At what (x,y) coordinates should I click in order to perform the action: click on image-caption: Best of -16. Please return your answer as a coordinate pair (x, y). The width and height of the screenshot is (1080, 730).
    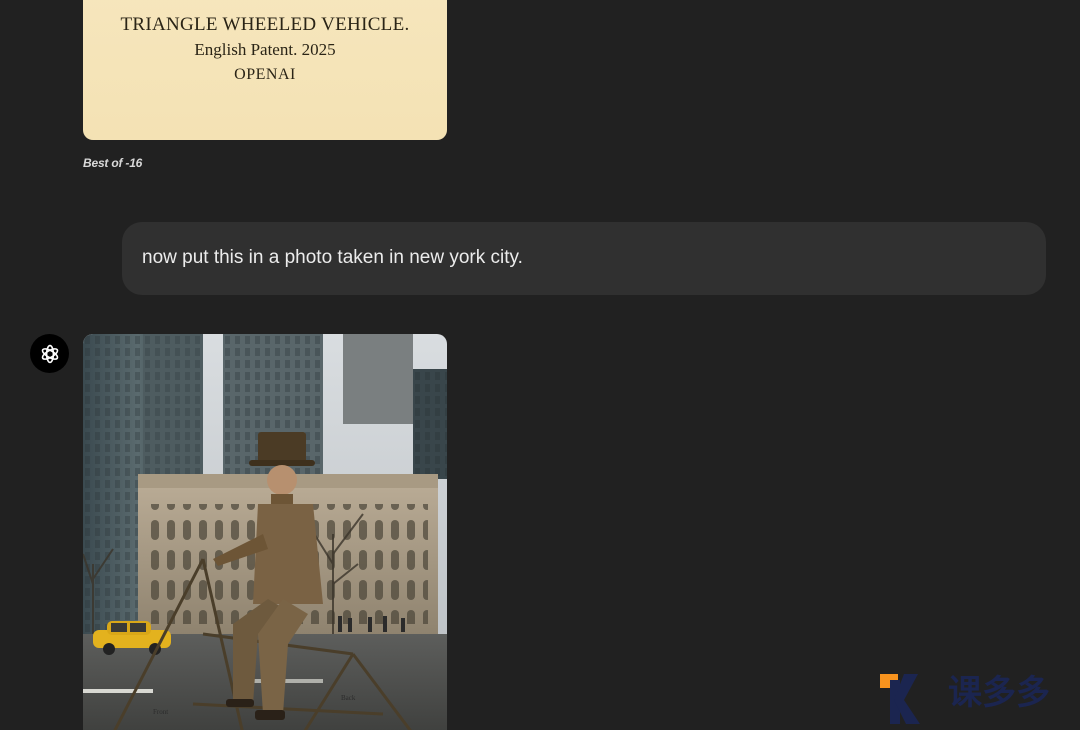
    Looking at the image, I should click on (113, 163).